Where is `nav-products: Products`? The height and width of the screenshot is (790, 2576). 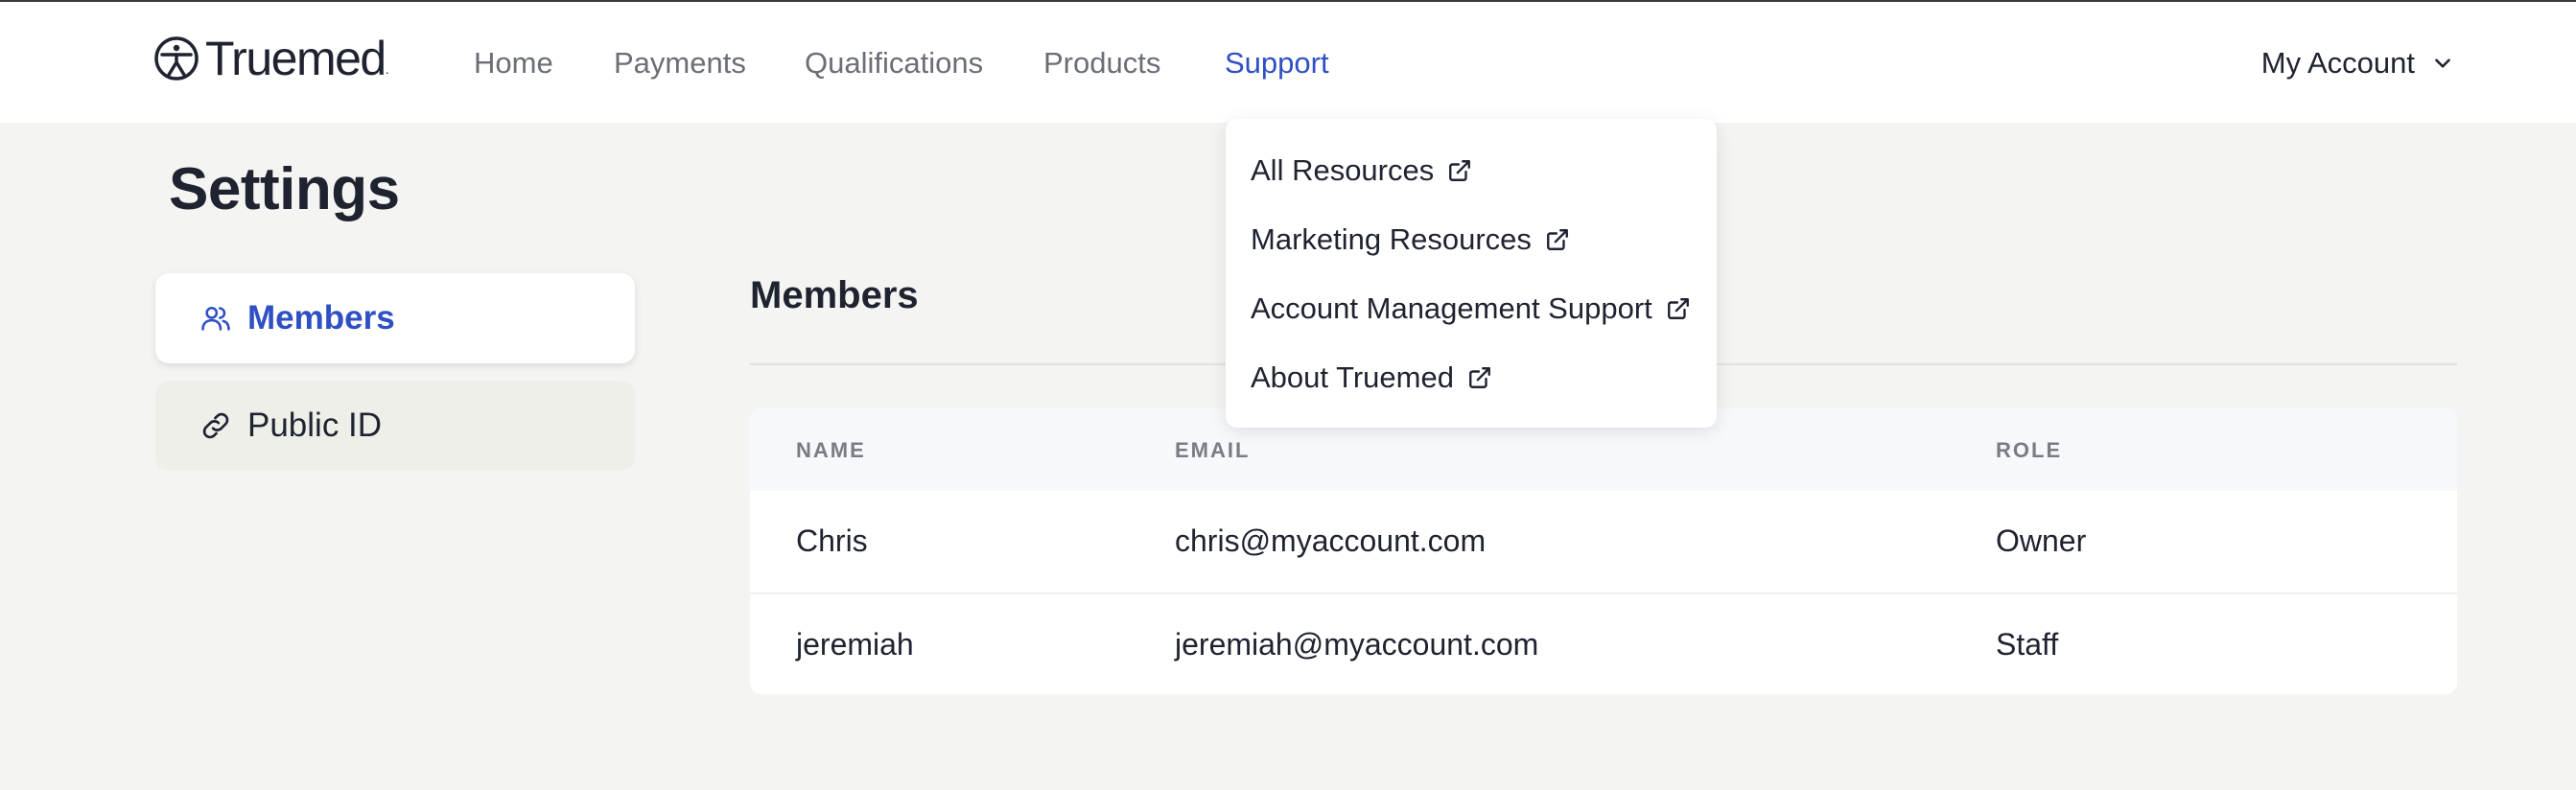
nav-products: Products is located at coordinates (1101, 63).